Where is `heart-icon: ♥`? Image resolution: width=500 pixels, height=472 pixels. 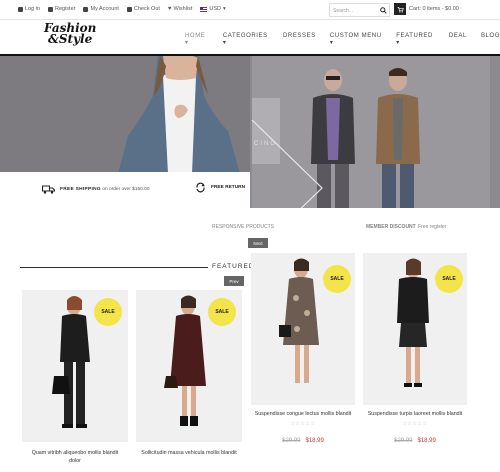 heart-icon: ♥ is located at coordinates (169, 9).